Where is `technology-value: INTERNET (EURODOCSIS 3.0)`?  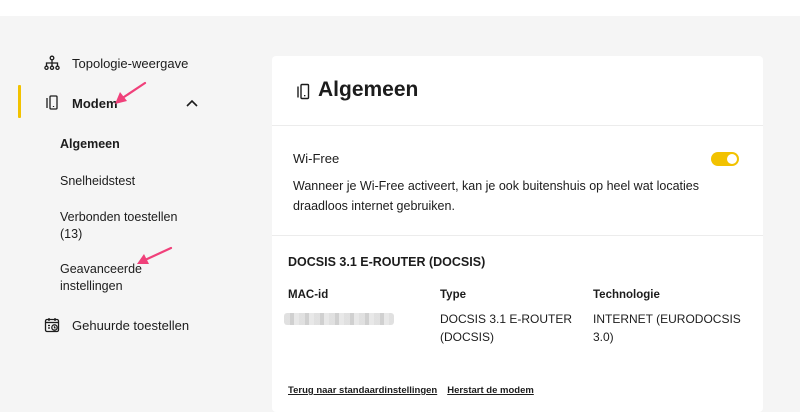
technology-value: INTERNET (EURODOCSIS 3.0) is located at coordinates (668, 328).